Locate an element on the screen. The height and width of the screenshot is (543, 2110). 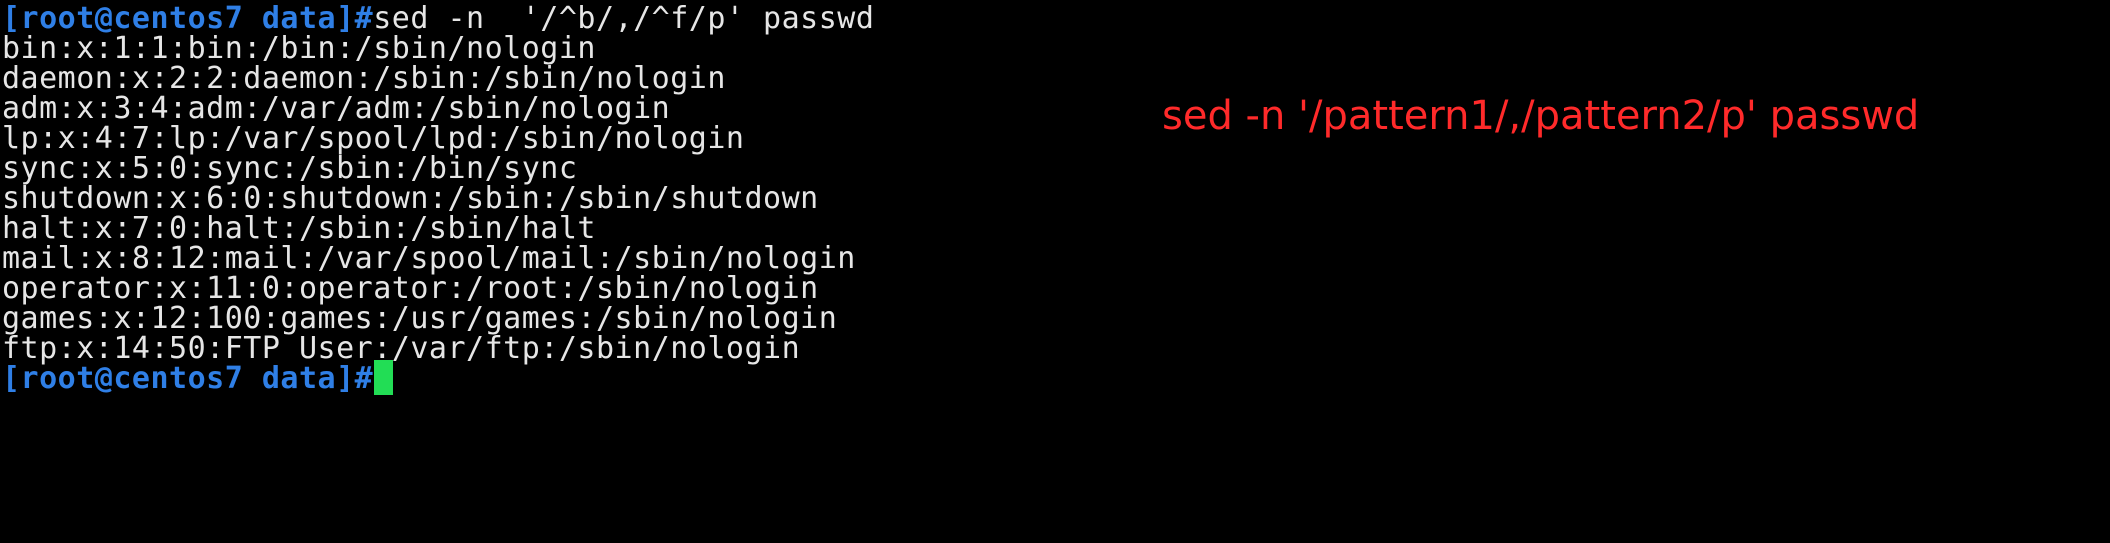
text-cursor is located at coordinates (384, 377).